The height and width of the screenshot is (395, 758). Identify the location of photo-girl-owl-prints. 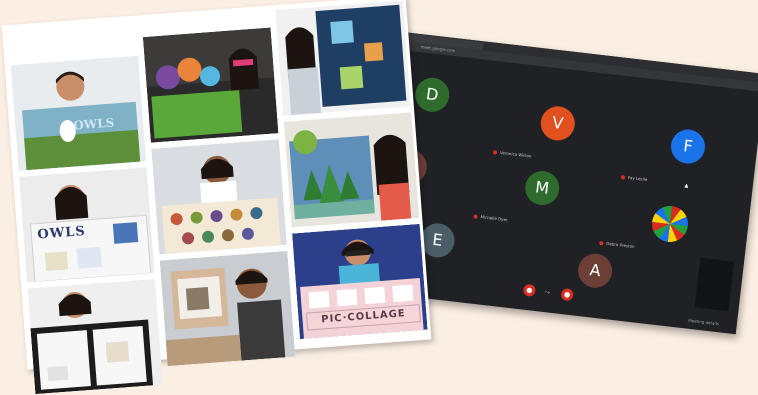
(219, 197).